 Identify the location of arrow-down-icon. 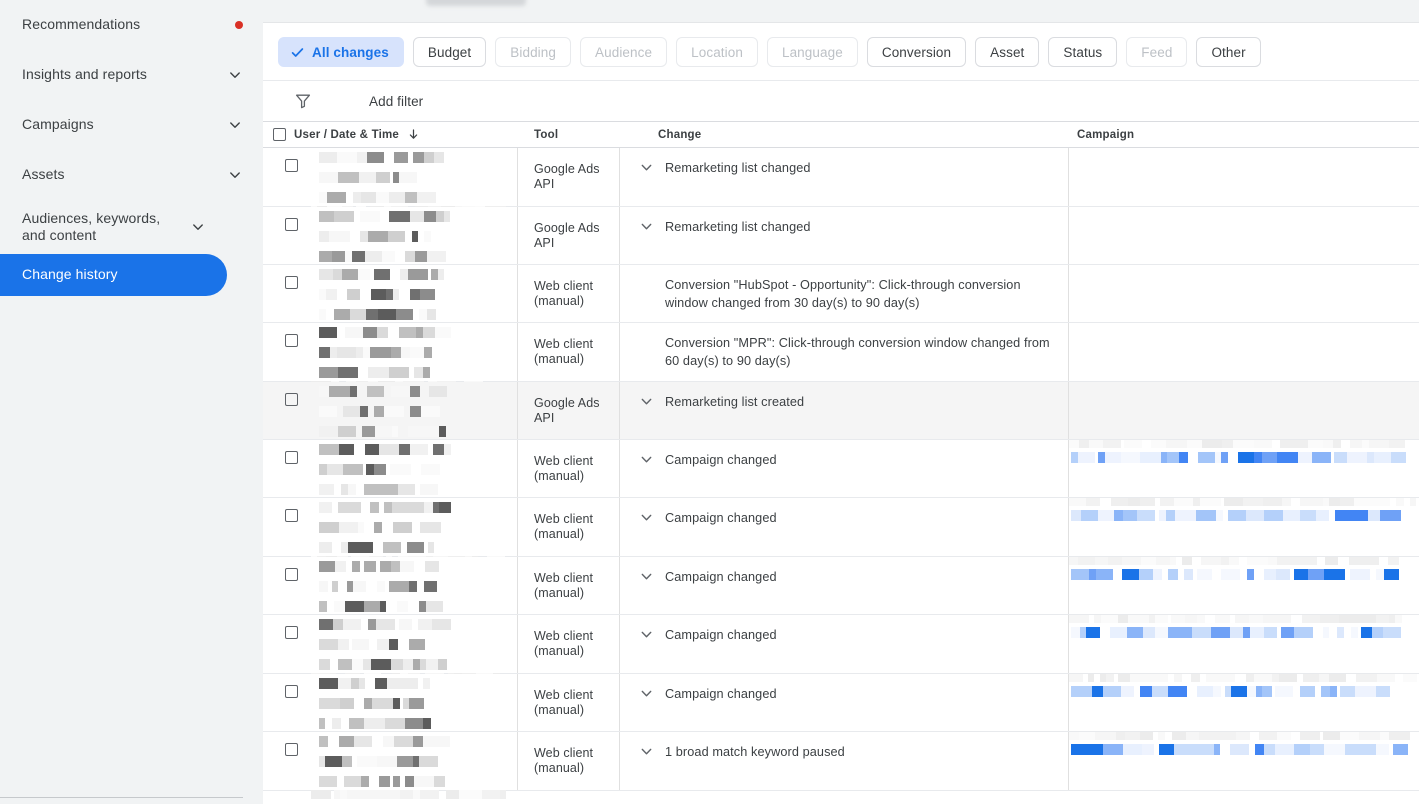
(413, 134).